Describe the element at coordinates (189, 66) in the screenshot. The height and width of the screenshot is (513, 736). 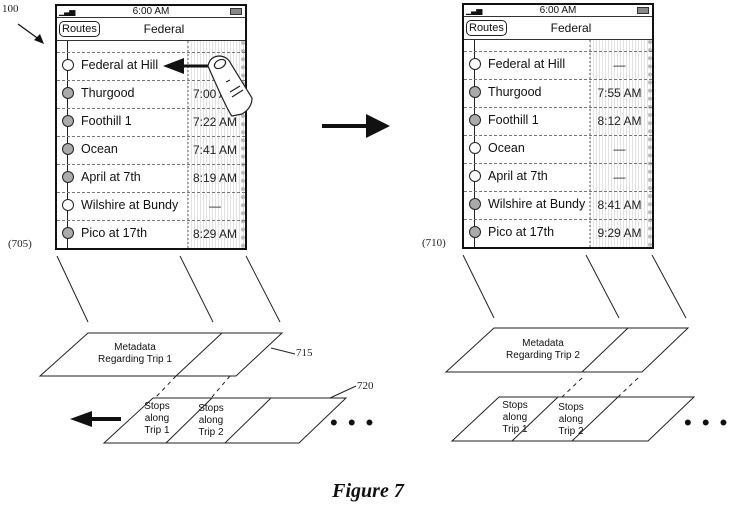
I see `swipe-left-arrow` at that location.